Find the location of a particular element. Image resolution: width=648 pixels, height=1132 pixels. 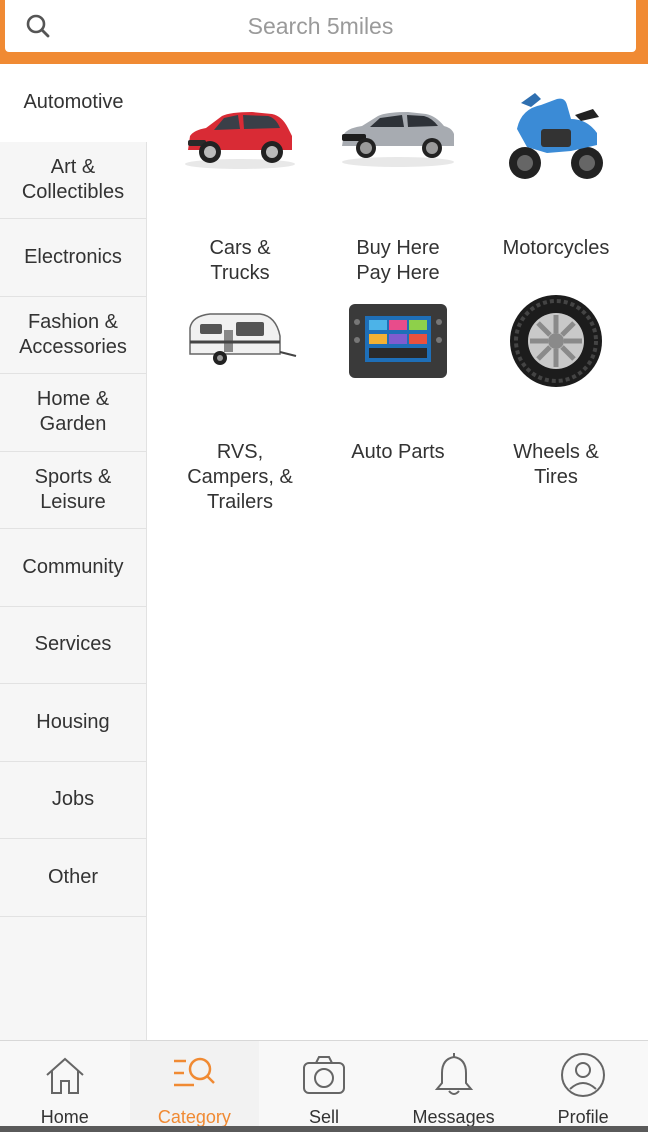

sidebar-item-sports-leisure: Sports & Leisure is located at coordinates (73, 490).